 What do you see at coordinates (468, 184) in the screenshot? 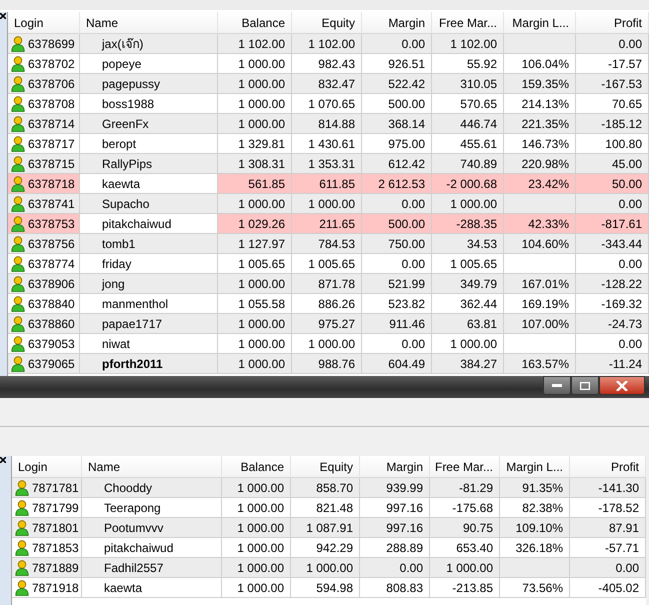
I see `table-cell: -2 000.68` at bounding box center [468, 184].